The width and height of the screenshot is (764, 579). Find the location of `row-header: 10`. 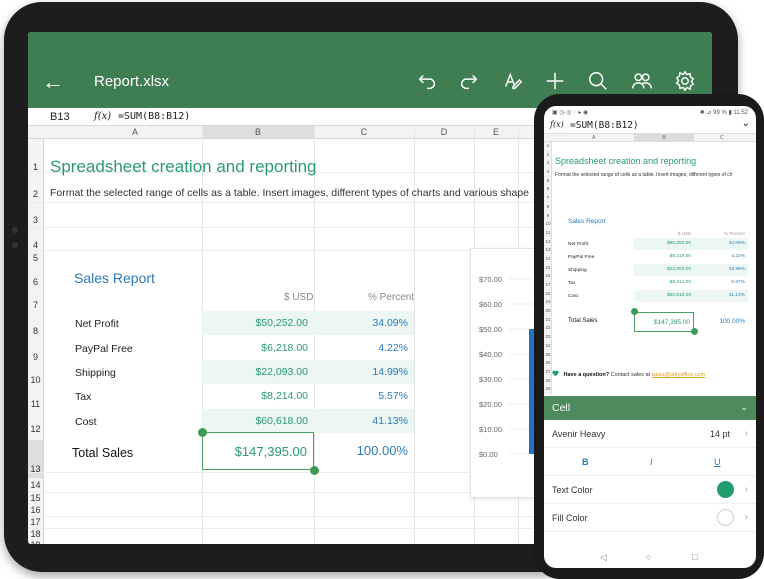

row-header: 10 is located at coordinates (548, 223).